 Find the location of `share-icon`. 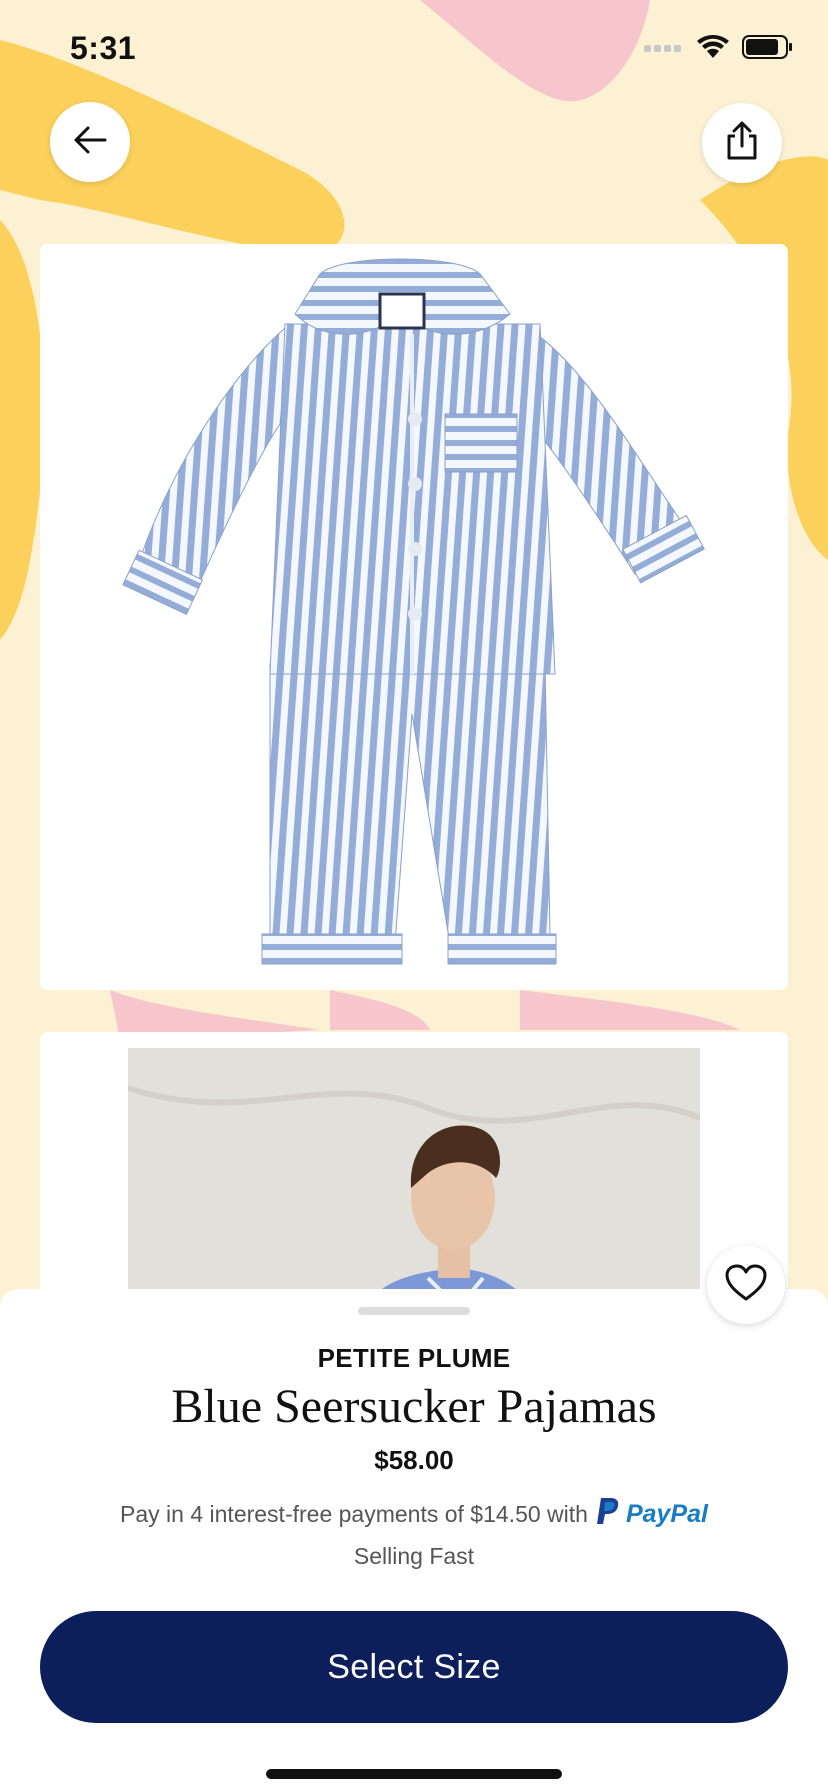

share-icon is located at coordinates (742, 143).